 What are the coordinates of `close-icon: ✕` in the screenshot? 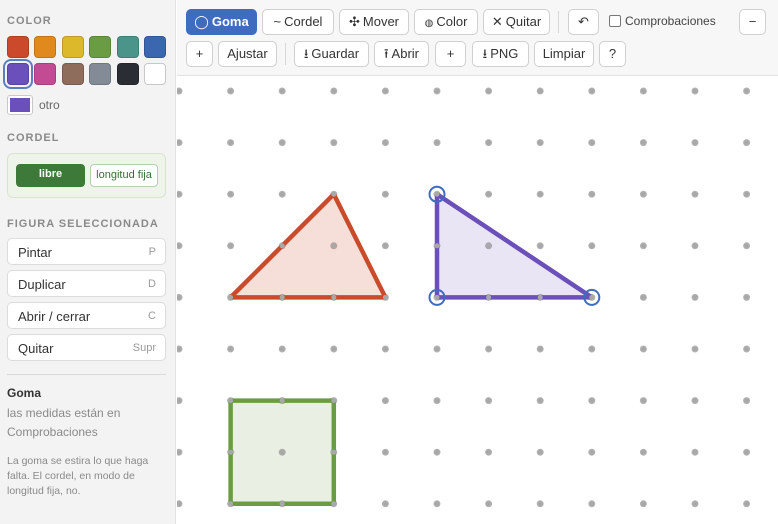 It's located at (497, 21).